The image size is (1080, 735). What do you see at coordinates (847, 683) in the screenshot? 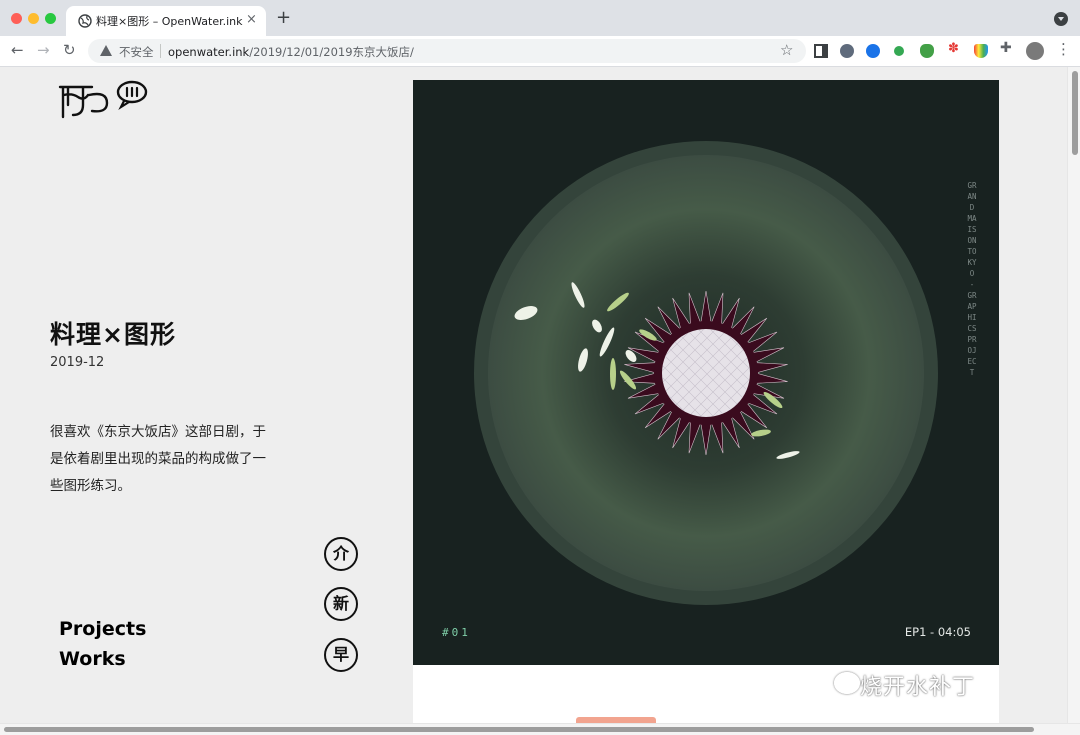
I see `wechat-icon` at bounding box center [847, 683].